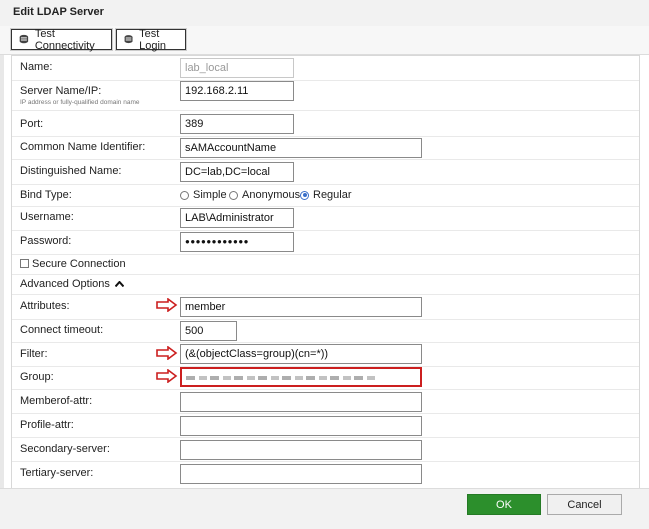  I want to click on secondary-label: Secondary-server:, so click(65, 449).